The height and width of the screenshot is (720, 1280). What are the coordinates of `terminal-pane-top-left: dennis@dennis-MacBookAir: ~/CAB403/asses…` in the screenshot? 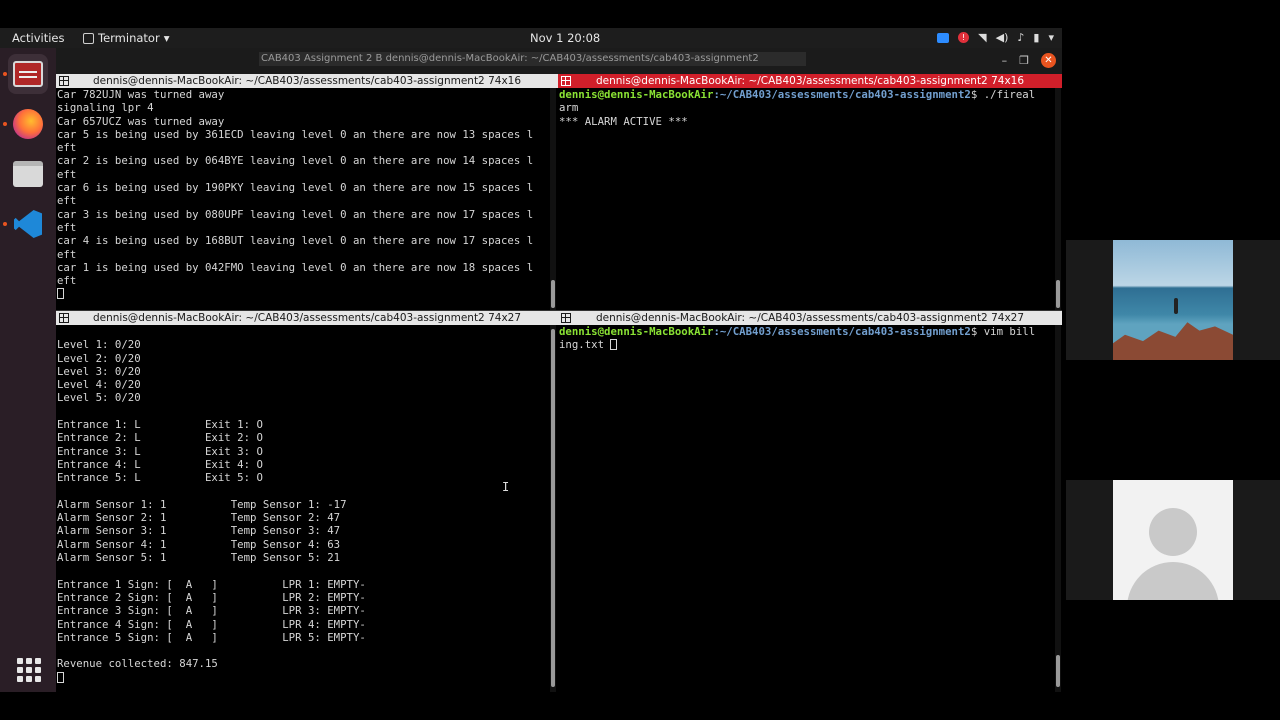 It's located at (307, 192).